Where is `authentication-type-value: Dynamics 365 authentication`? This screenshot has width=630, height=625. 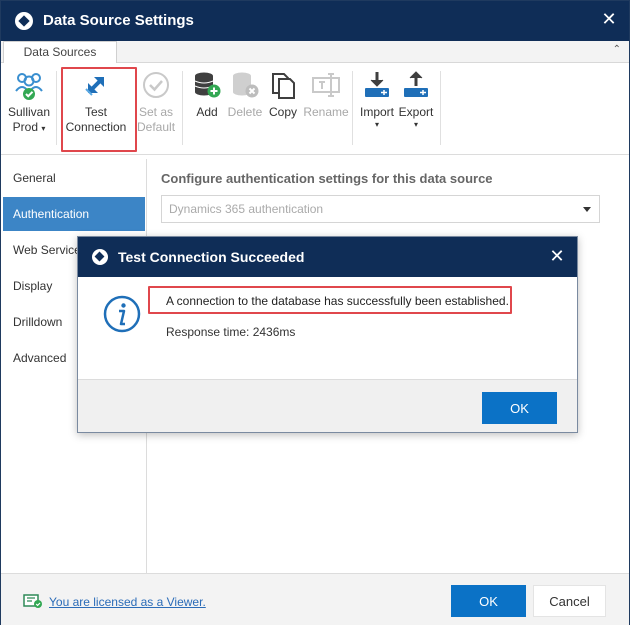 authentication-type-value: Dynamics 365 authentication is located at coordinates (246, 209).